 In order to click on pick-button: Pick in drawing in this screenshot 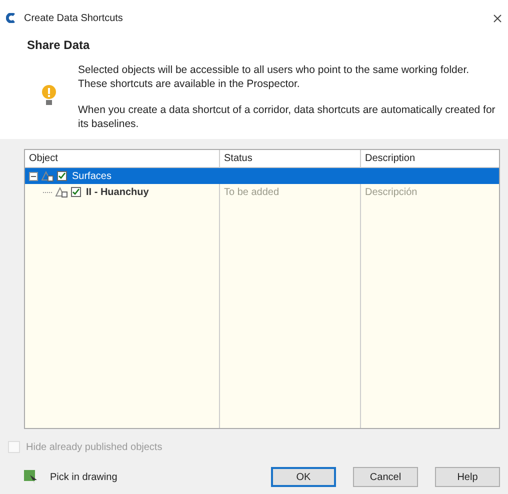, I will do `click(63, 477)`.